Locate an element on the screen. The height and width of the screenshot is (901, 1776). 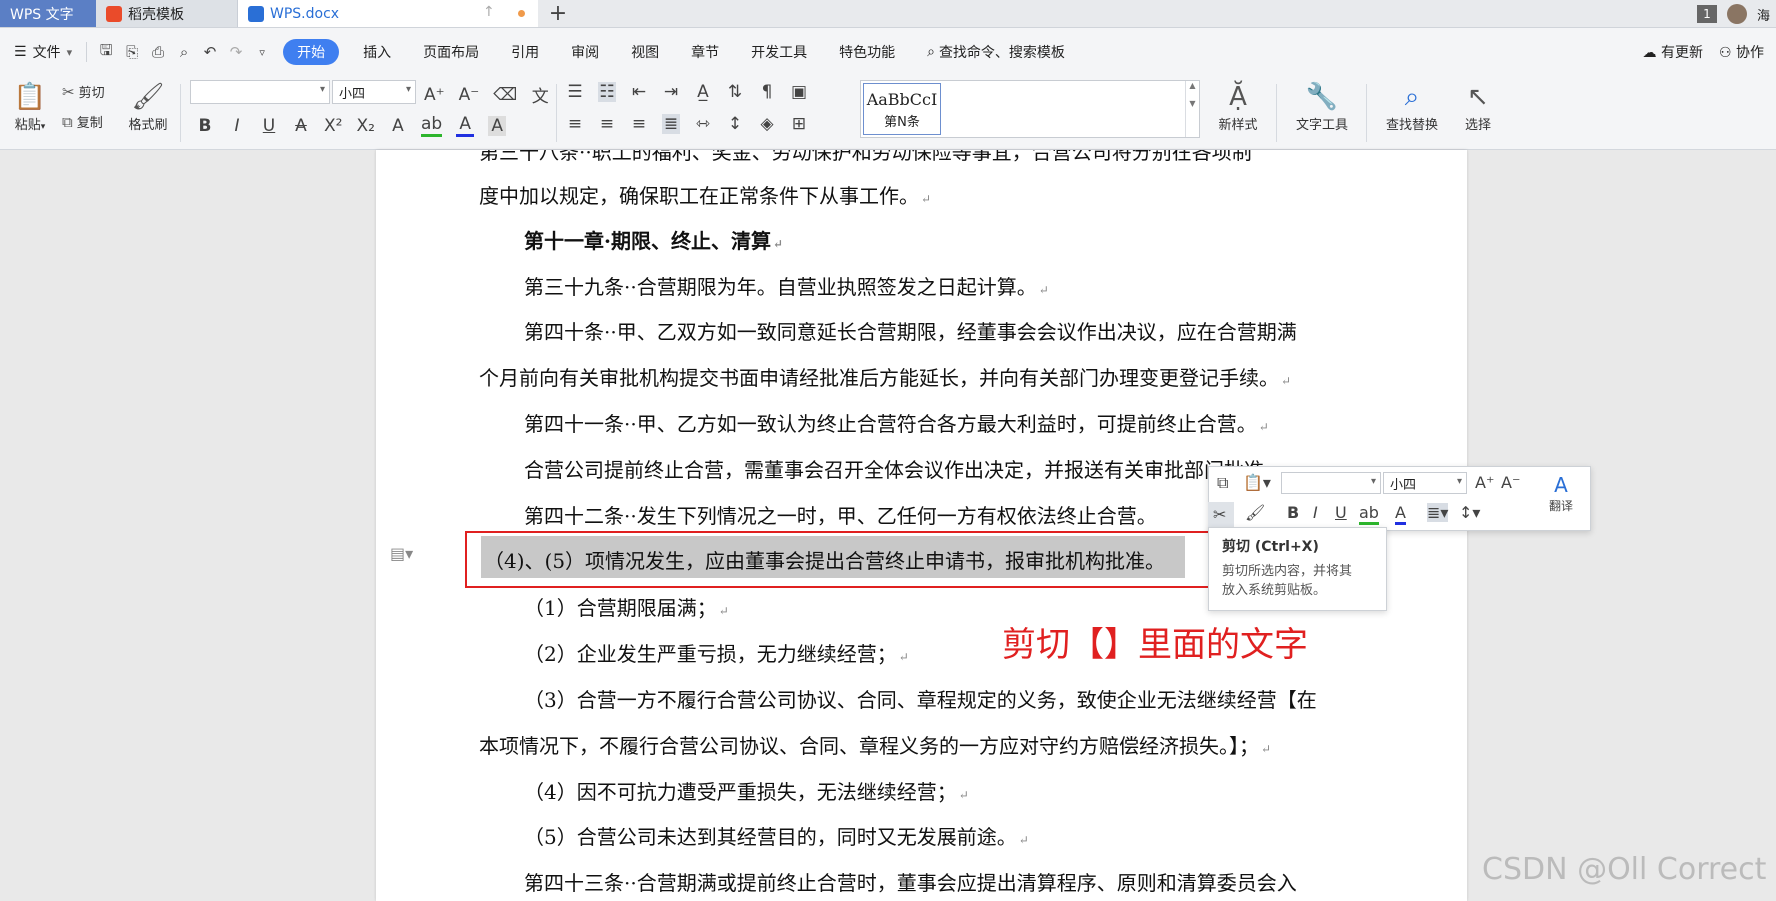
translate-button: A 翻译 is located at coordinates (1561, 493).